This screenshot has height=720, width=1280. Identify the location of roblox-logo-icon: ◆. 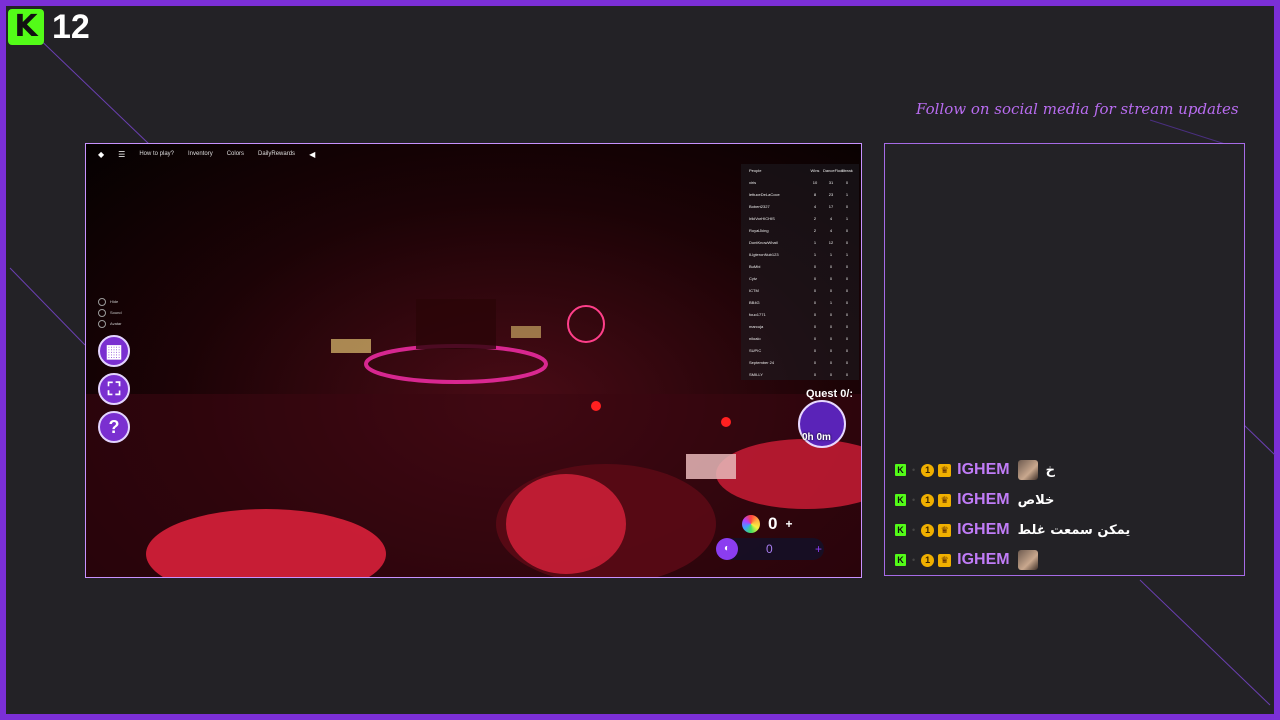
(101, 154).